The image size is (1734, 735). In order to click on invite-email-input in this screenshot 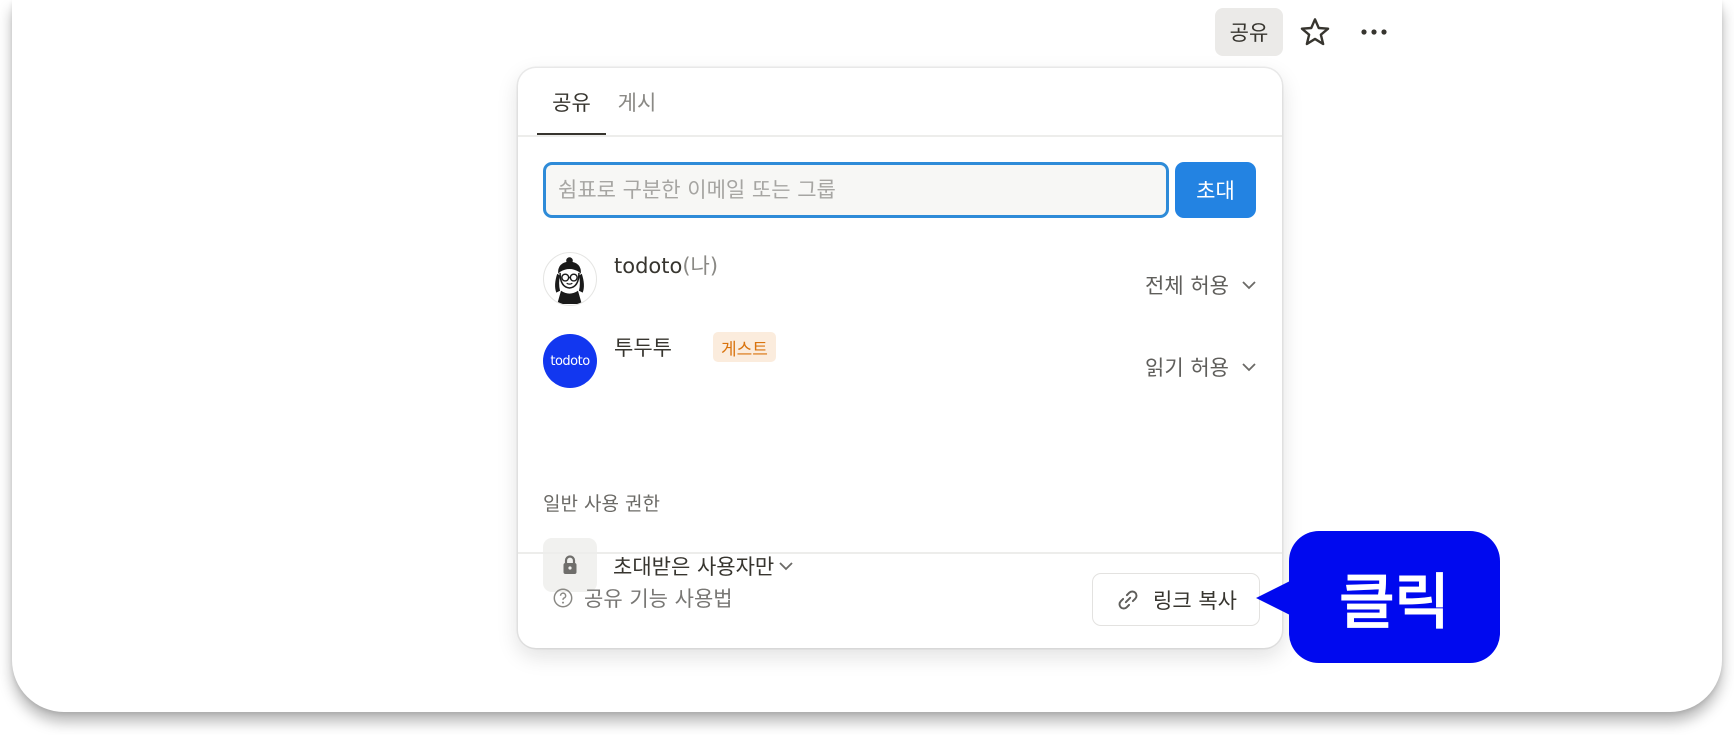, I will do `click(856, 190)`.